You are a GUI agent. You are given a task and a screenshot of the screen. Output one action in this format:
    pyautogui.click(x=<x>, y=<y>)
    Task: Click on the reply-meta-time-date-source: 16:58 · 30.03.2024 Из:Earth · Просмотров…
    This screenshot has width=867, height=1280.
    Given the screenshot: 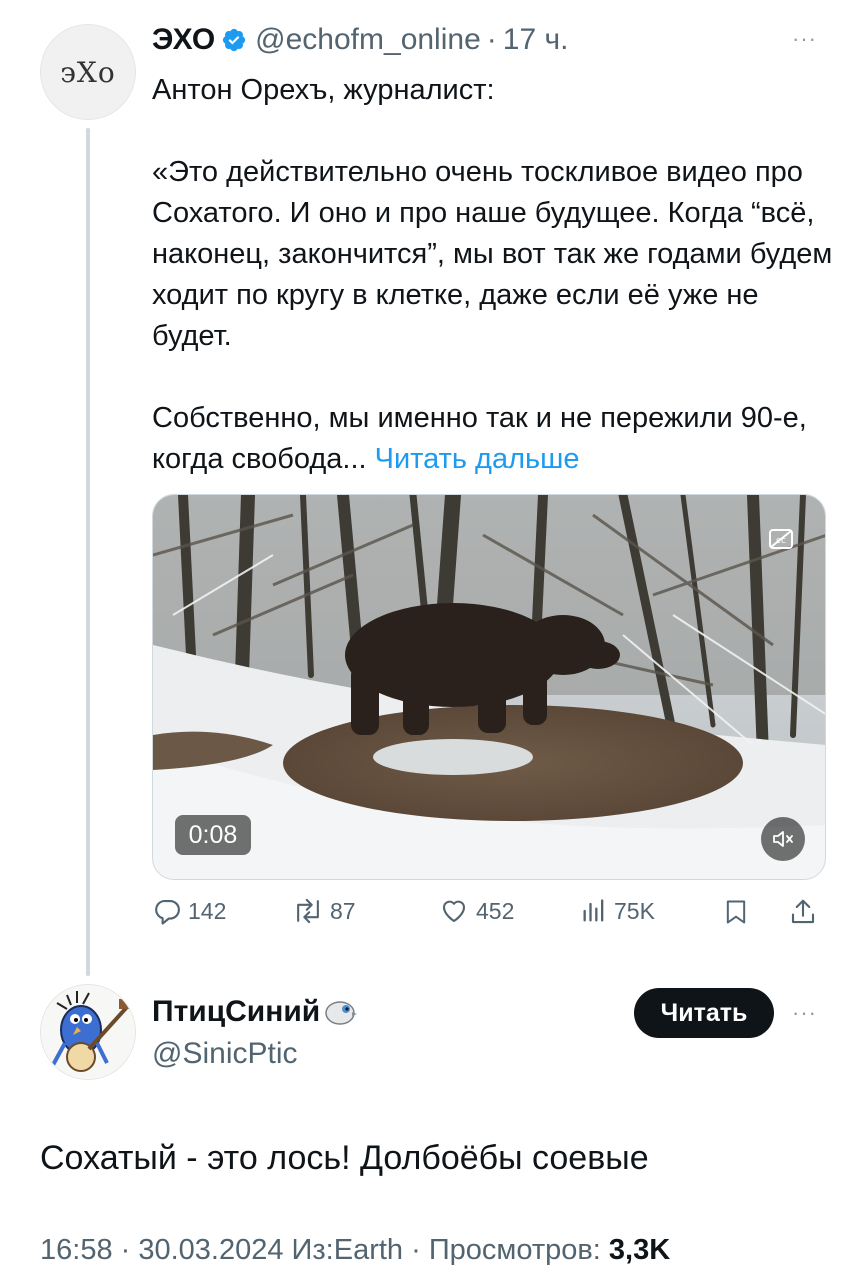 What is the action you would take?
    pyautogui.click(x=324, y=1250)
    